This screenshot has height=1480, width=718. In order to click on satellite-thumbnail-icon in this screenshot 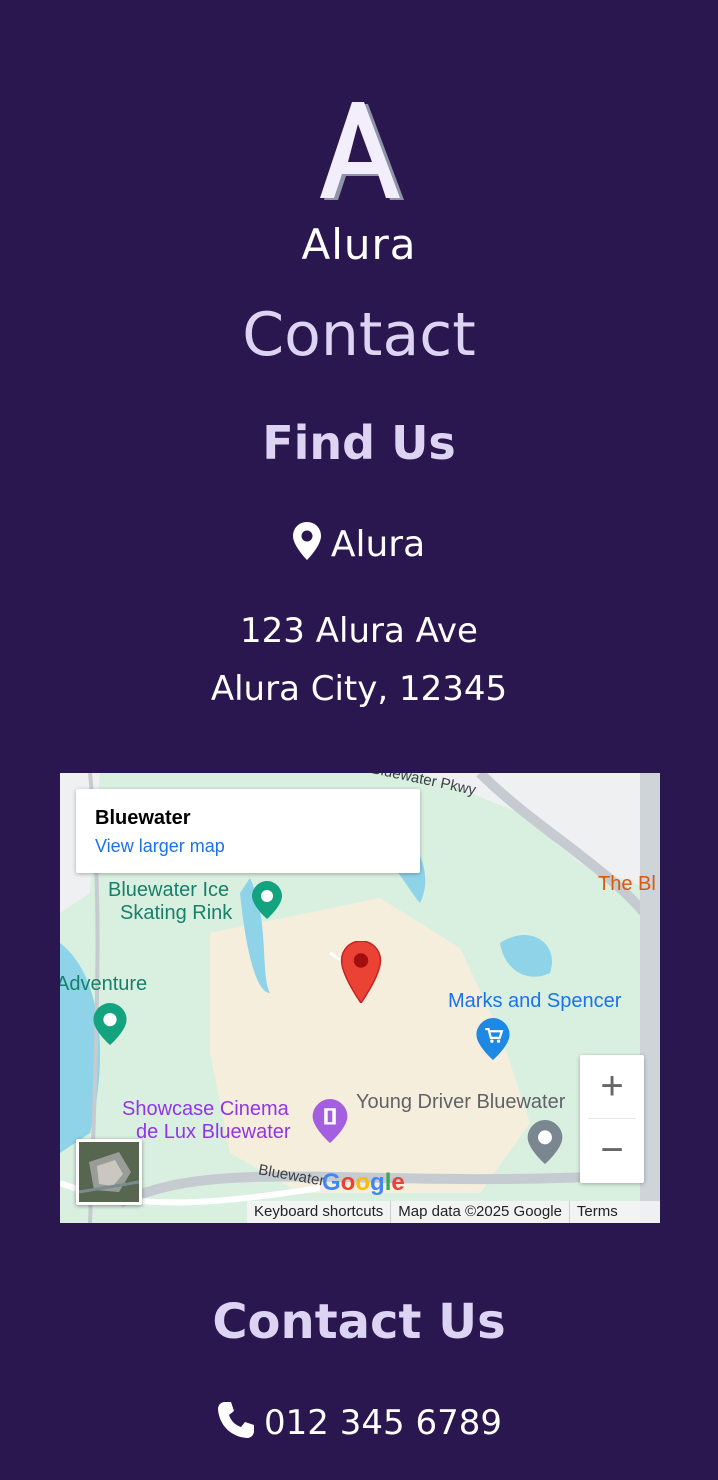, I will do `click(109, 1172)`.